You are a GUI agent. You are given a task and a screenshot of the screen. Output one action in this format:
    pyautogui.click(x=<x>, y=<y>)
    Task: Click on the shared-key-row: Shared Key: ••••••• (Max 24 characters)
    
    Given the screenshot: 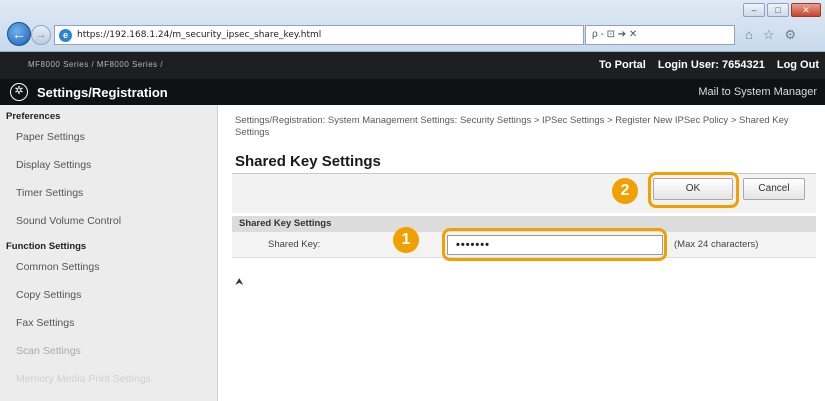 What is the action you would take?
    pyautogui.click(x=524, y=244)
    